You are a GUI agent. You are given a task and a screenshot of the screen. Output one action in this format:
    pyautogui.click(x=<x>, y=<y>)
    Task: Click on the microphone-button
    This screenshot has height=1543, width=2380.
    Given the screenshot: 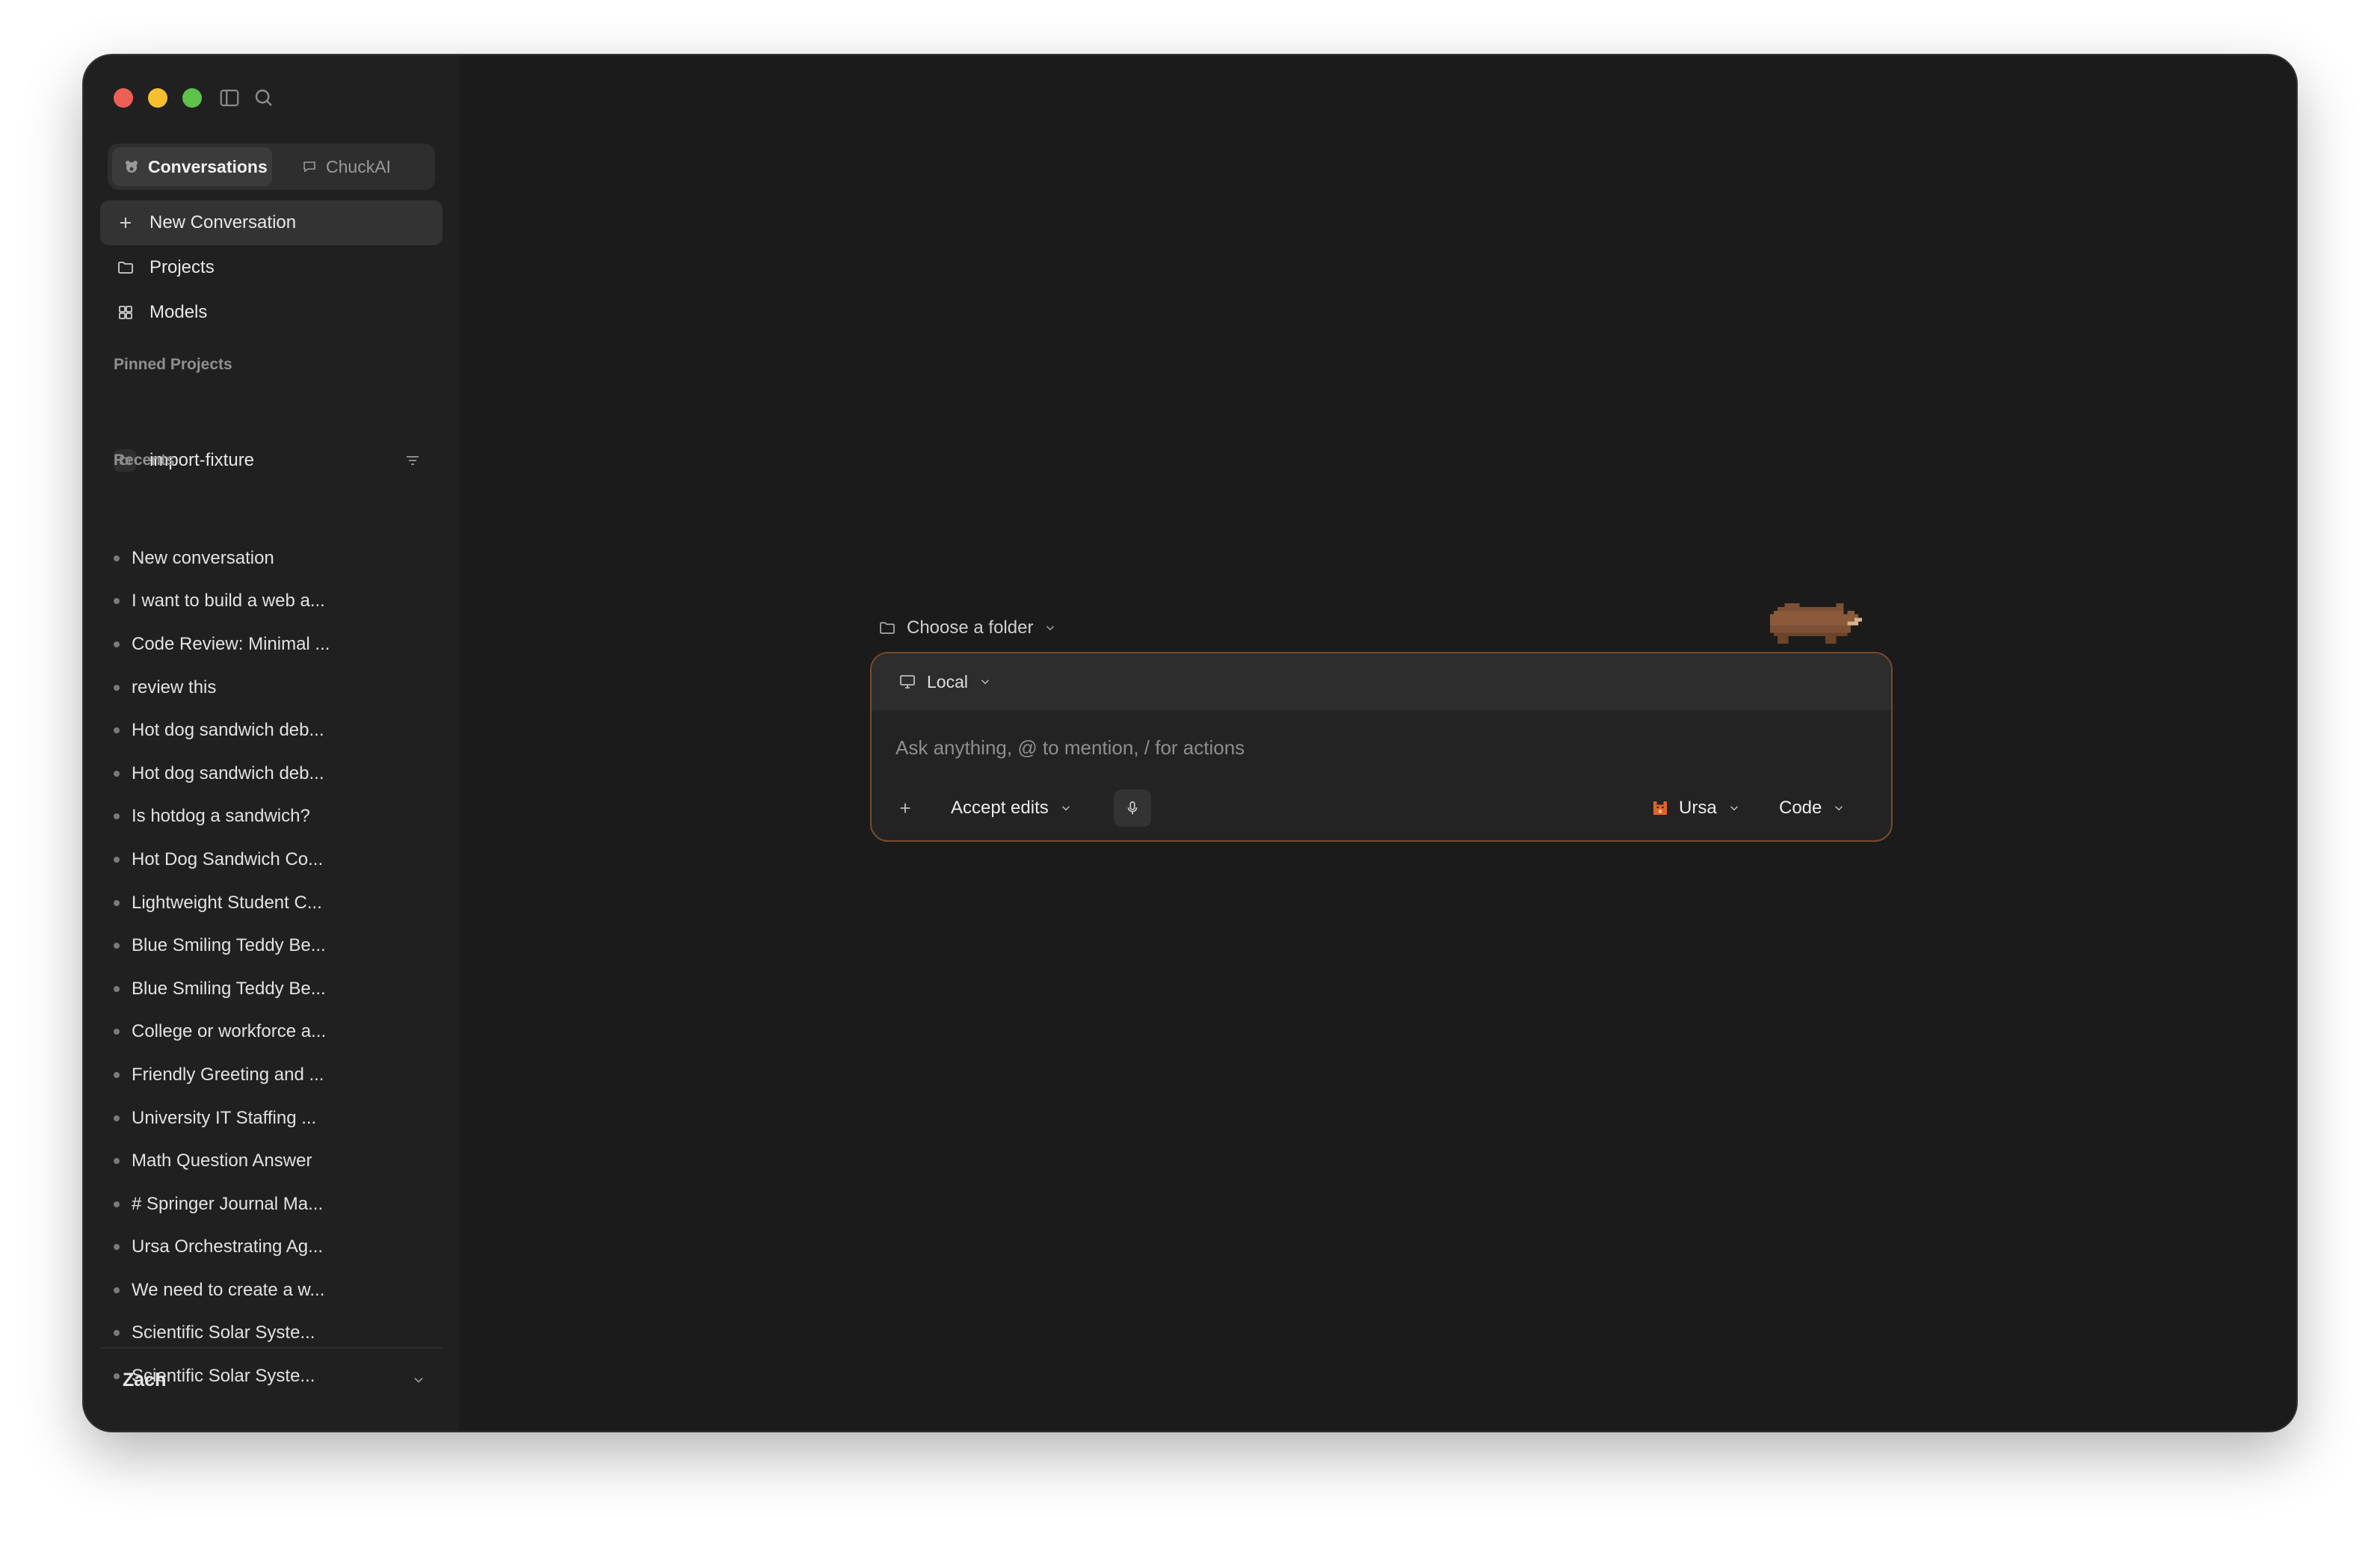 What is the action you would take?
    pyautogui.click(x=1132, y=808)
    